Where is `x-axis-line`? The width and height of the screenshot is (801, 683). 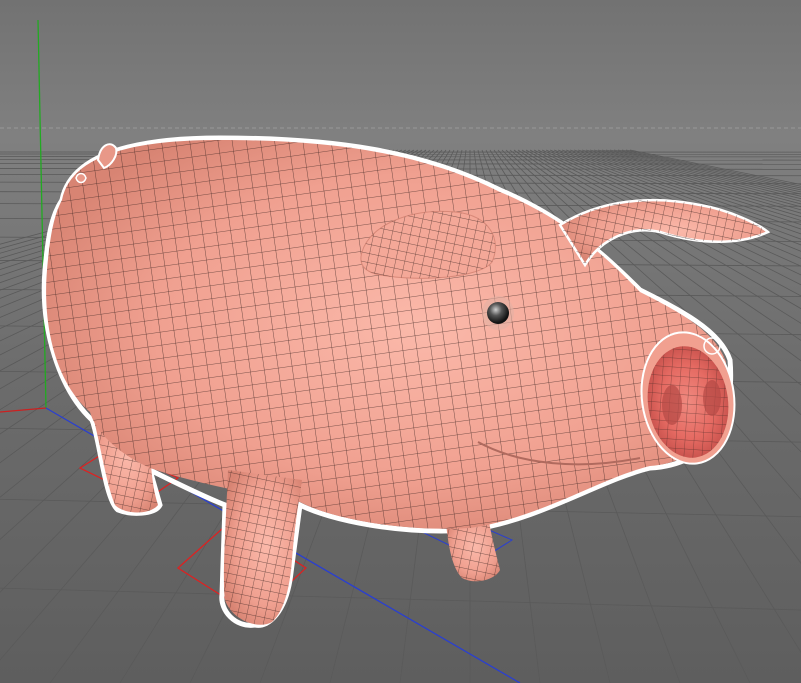 x-axis-line is located at coordinates (23, 410).